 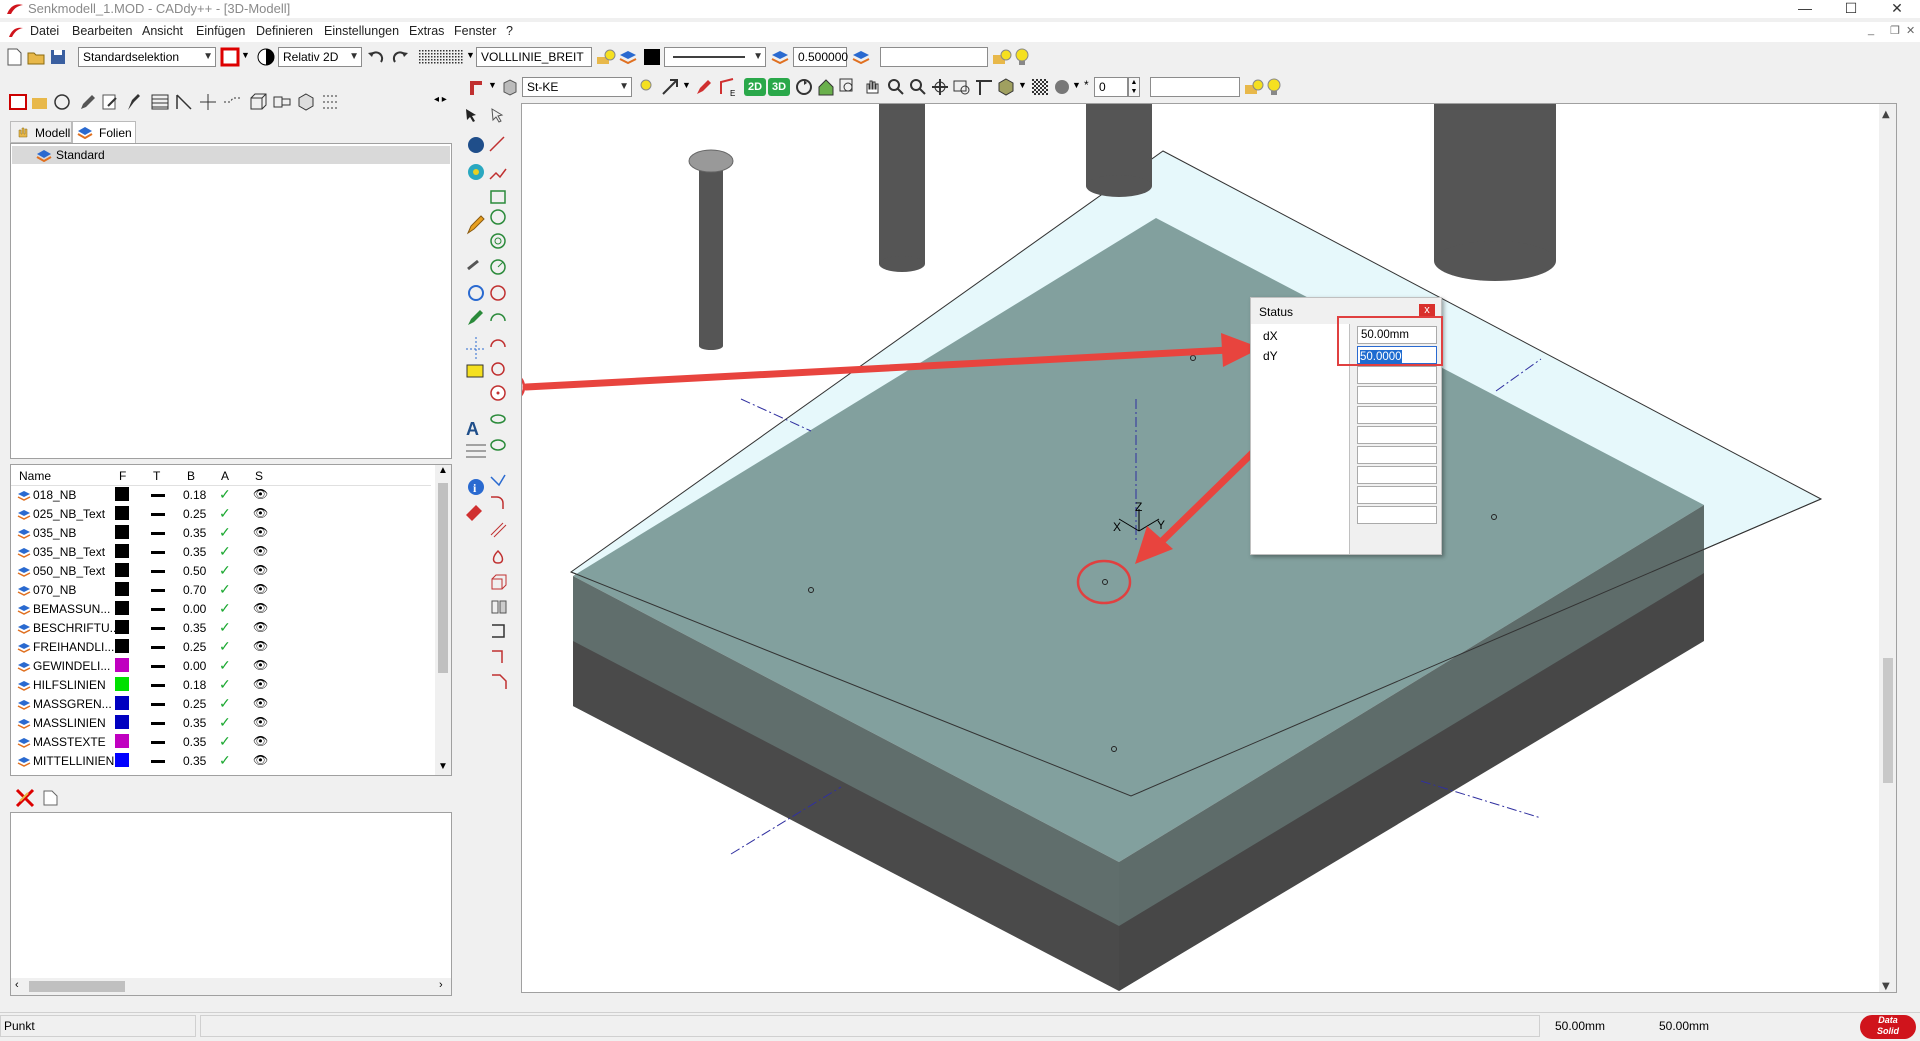 I want to click on axis-dashed-icon, so click(x=476, y=348).